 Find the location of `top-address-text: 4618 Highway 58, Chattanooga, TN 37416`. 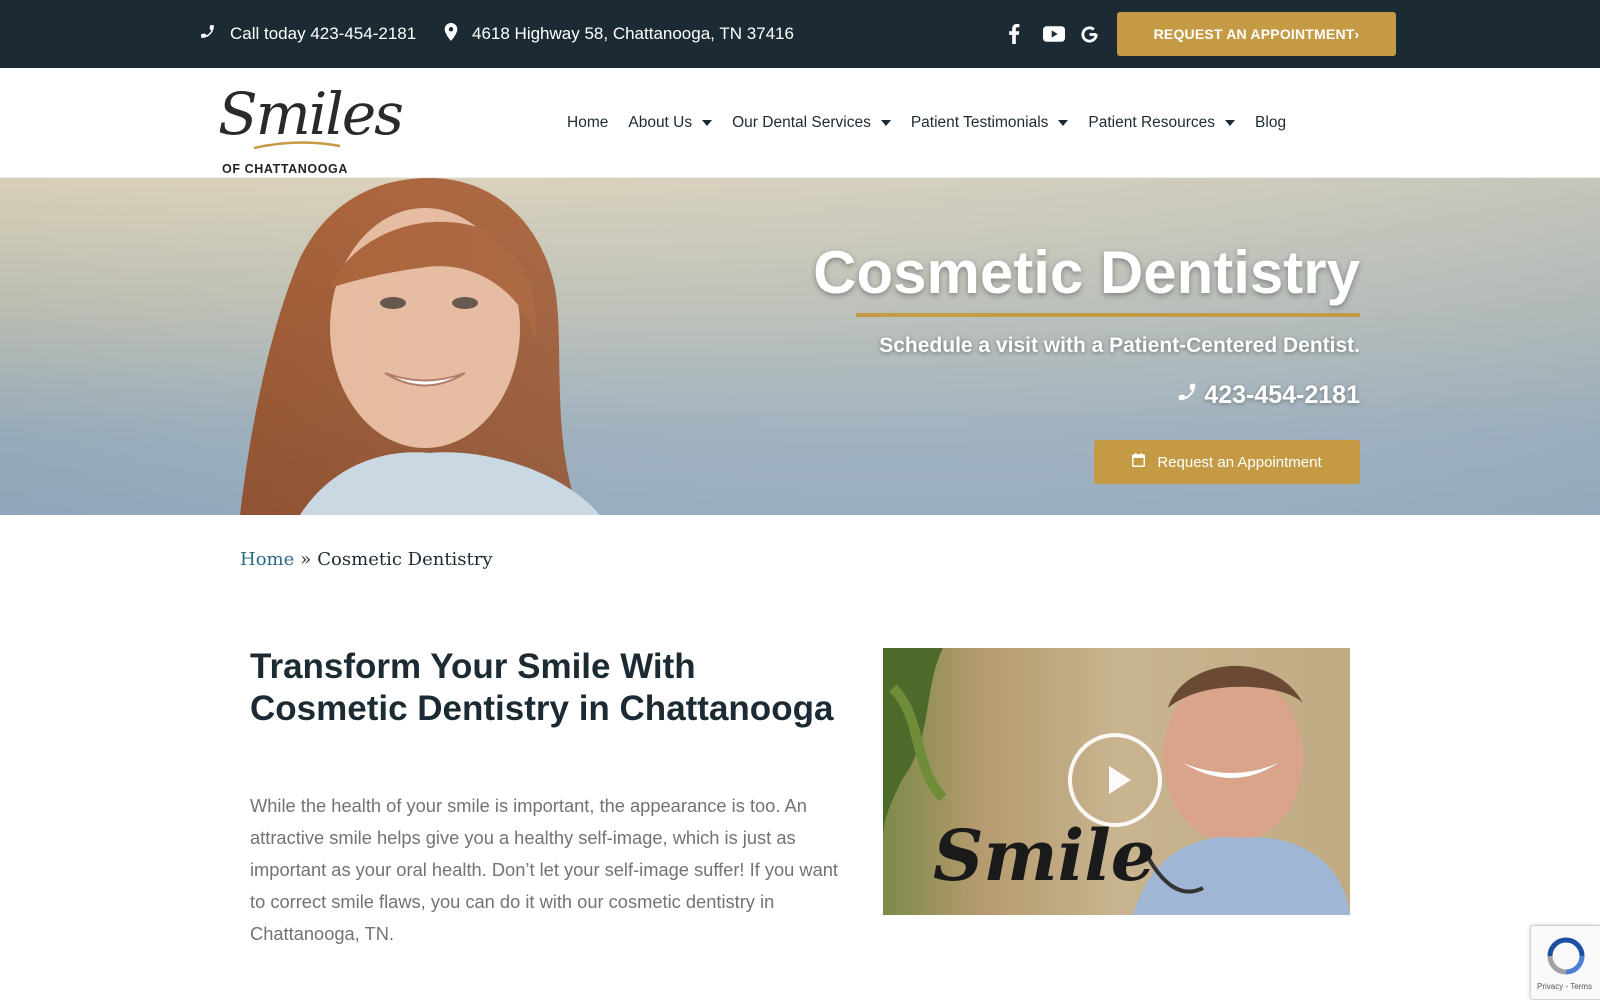

top-address-text: 4618 Highway 58, Chattanooga, TN 37416 is located at coordinates (633, 33).